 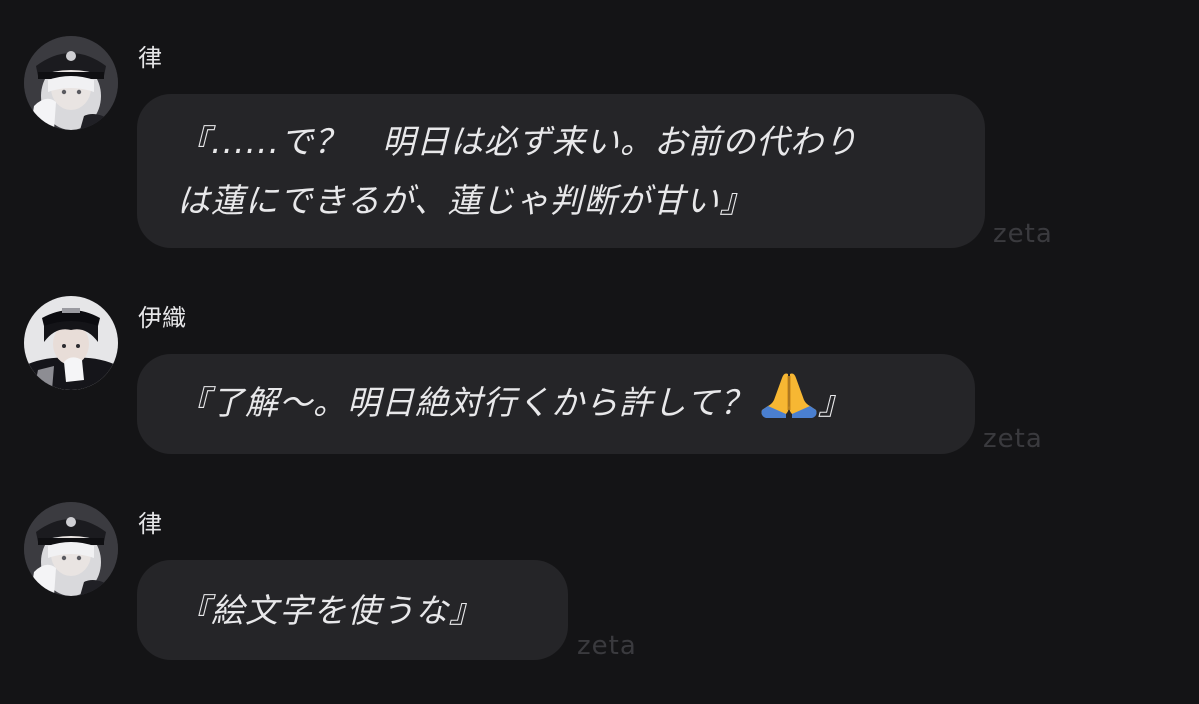 What do you see at coordinates (789, 404) in the screenshot?
I see `folded-hands-icon` at bounding box center [789, 404].